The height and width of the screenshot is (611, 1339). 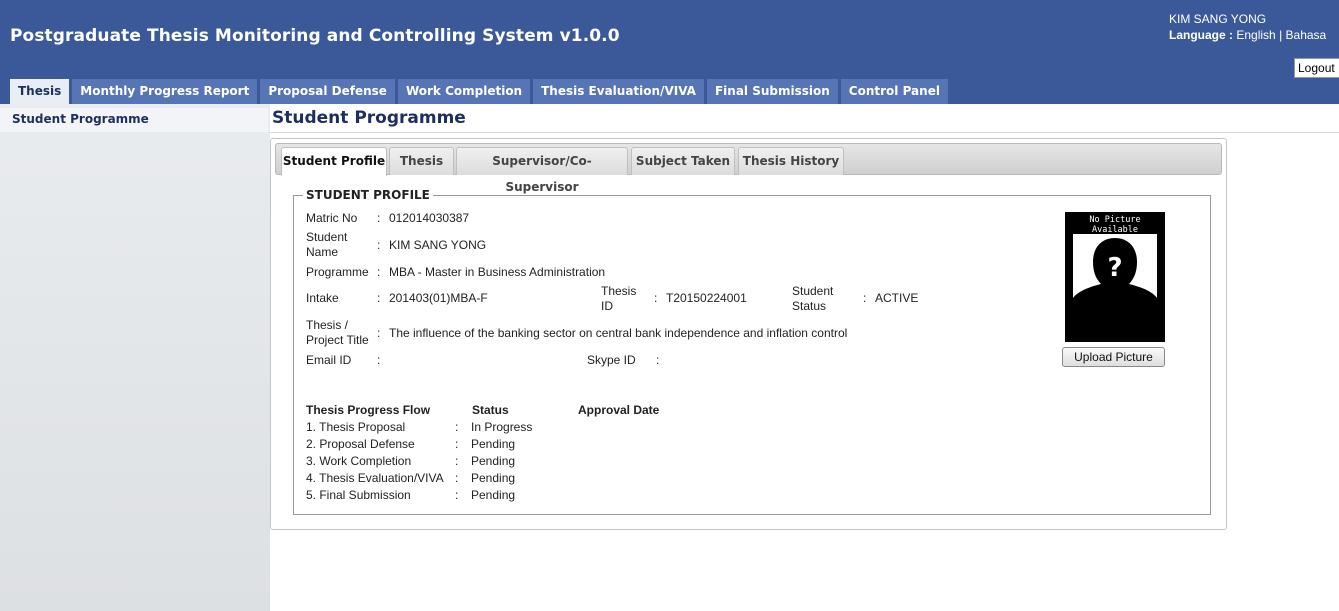 What do you see at coordinates (497, 272) in the screenshot?
I see `programme-value: MBA - Master in Business Administration` at bounding box center [497, 272].